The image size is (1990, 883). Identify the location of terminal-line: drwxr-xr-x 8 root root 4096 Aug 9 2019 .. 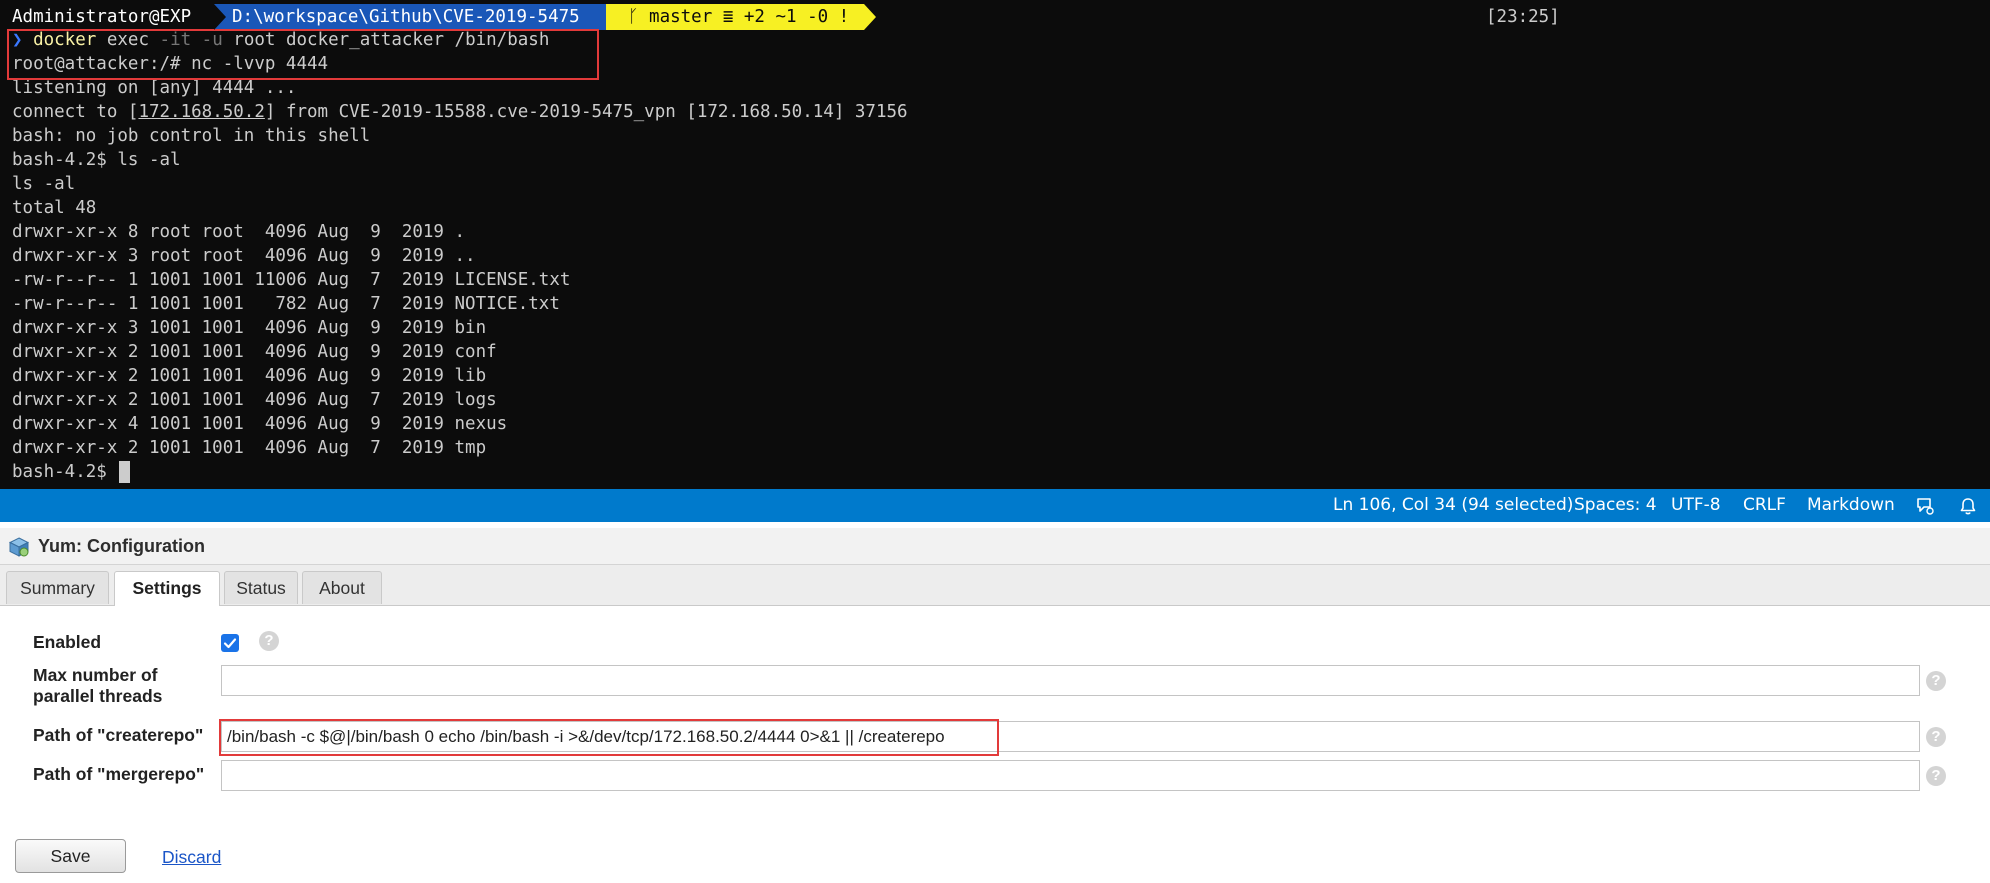
(239, 232).